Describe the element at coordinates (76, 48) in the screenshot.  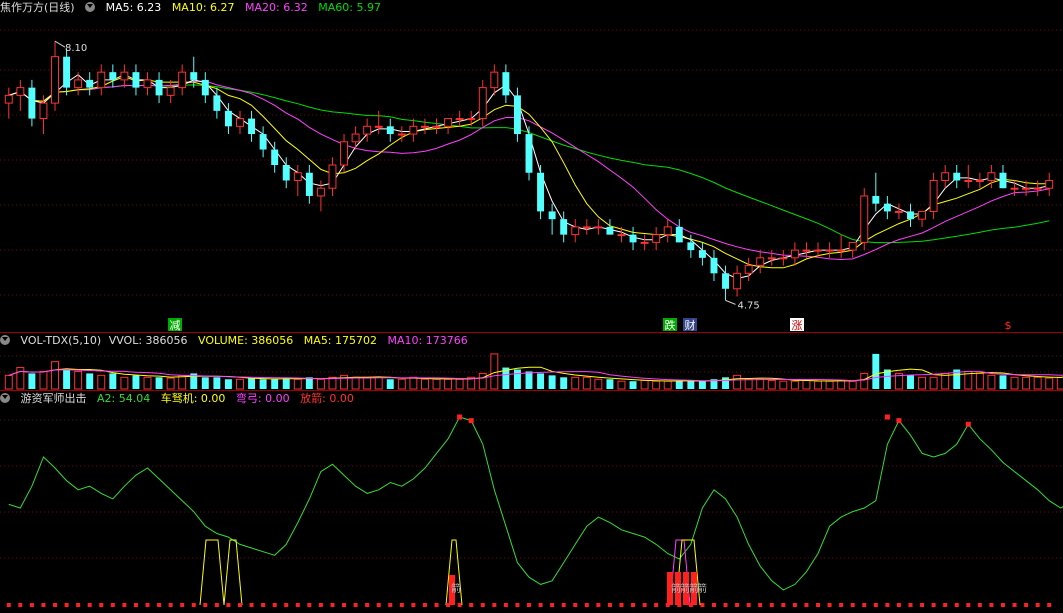
I see `high-label: 8.10` at that location.